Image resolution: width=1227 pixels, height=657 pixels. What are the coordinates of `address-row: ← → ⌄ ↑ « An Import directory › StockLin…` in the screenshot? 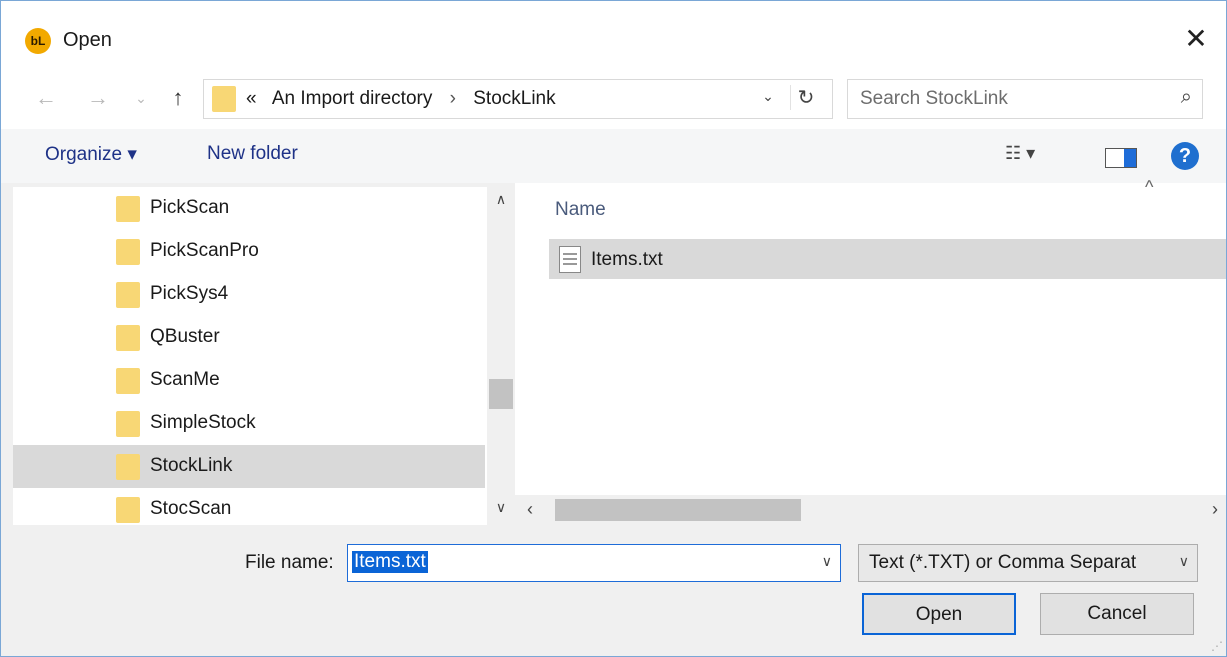 It's located at (613, 102).